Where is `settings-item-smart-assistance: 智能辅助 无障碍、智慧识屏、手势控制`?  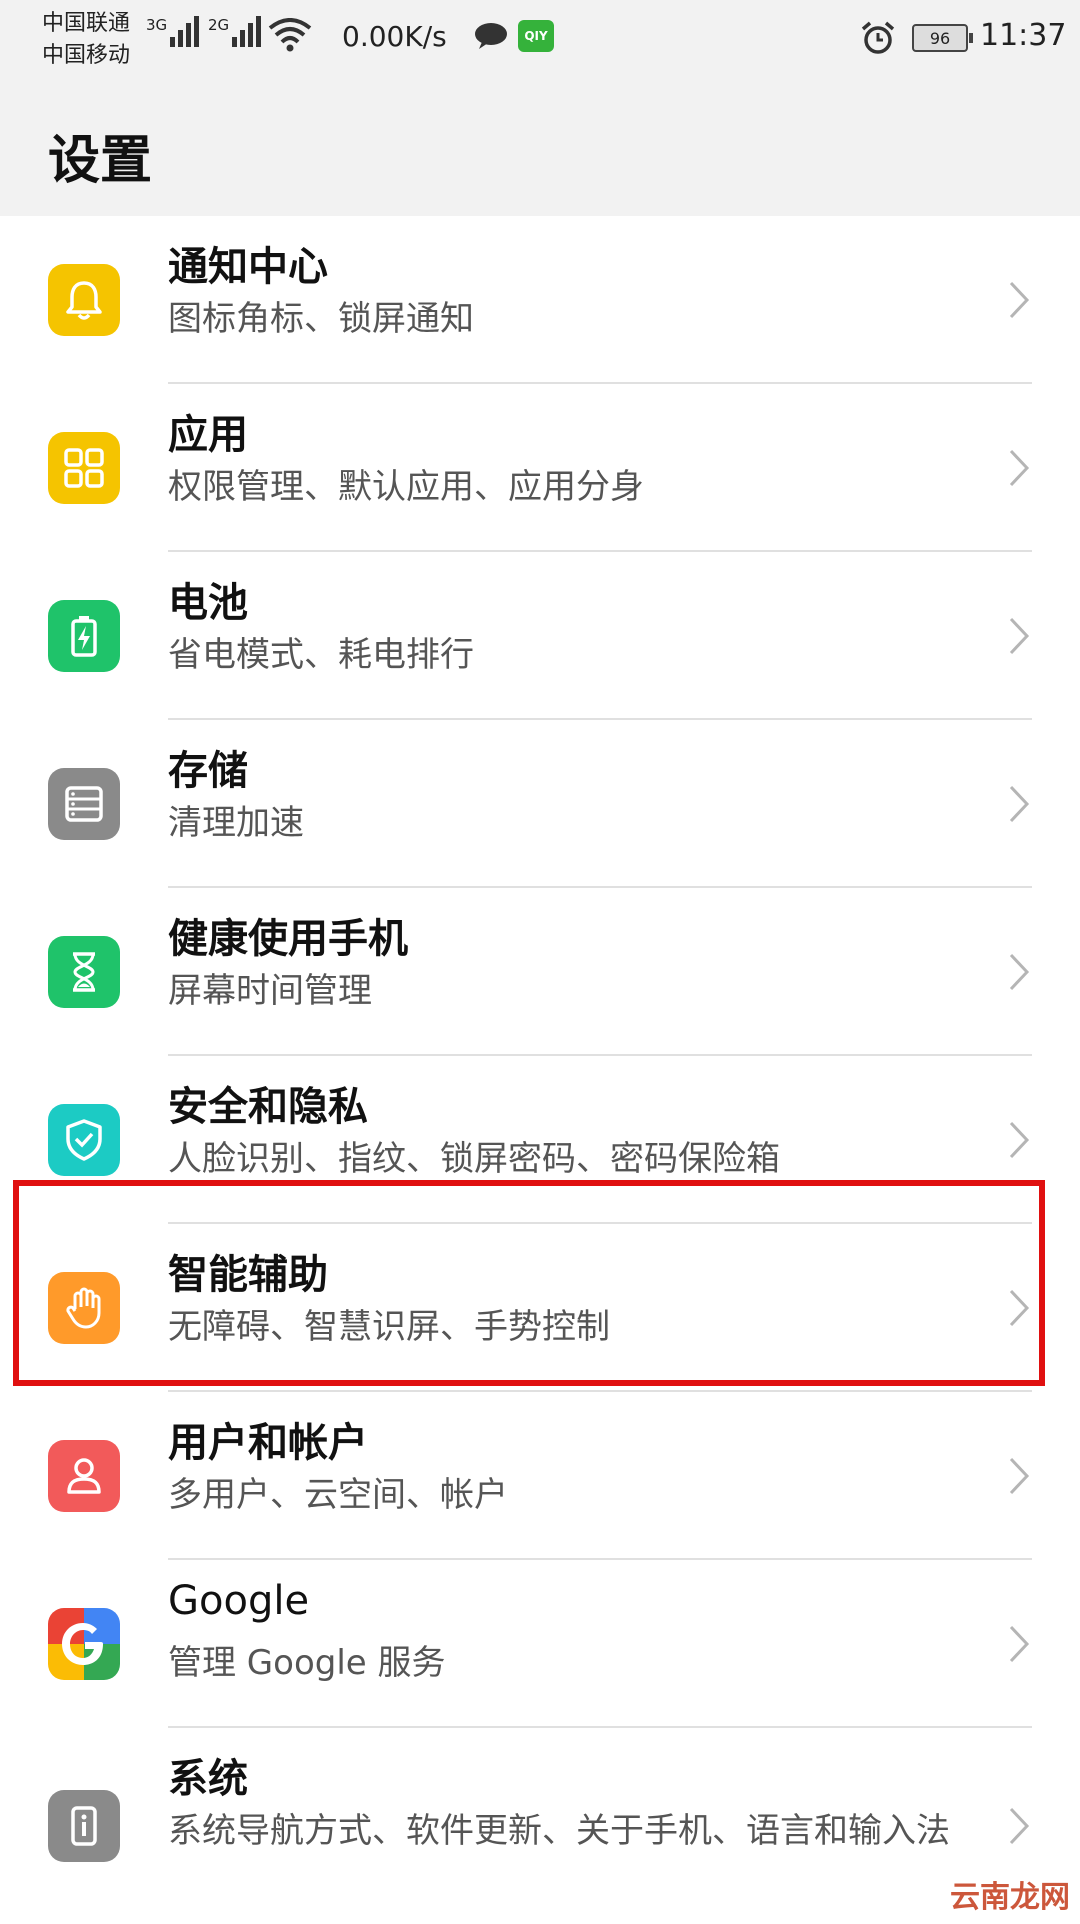
settings-item-smart-assistance: 智能辅助 无障碍、智慧识屏、手势控制 is located at coordinates (540, 1308).